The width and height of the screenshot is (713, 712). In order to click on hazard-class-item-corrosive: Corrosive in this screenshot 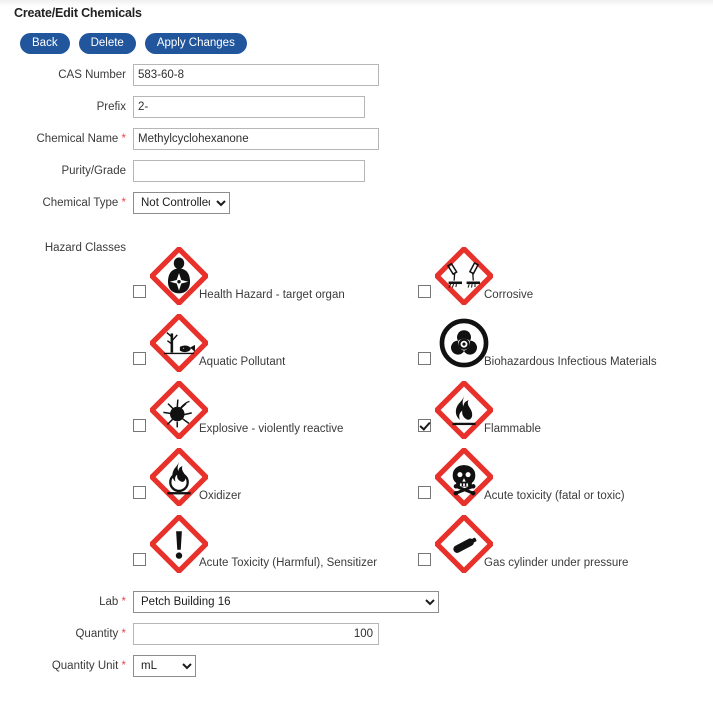, I will do `click(560, 272)`.